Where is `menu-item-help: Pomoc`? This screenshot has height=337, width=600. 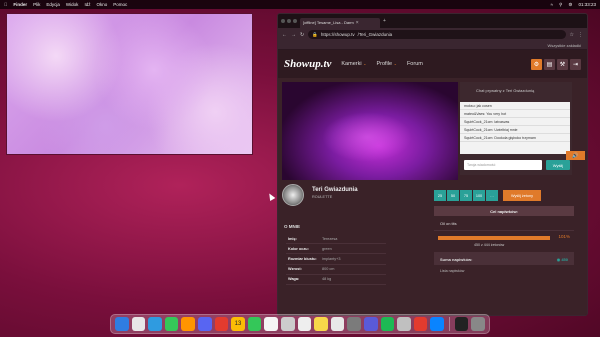
menu-item-help: Pomoc is located at coordinates (120, 4).